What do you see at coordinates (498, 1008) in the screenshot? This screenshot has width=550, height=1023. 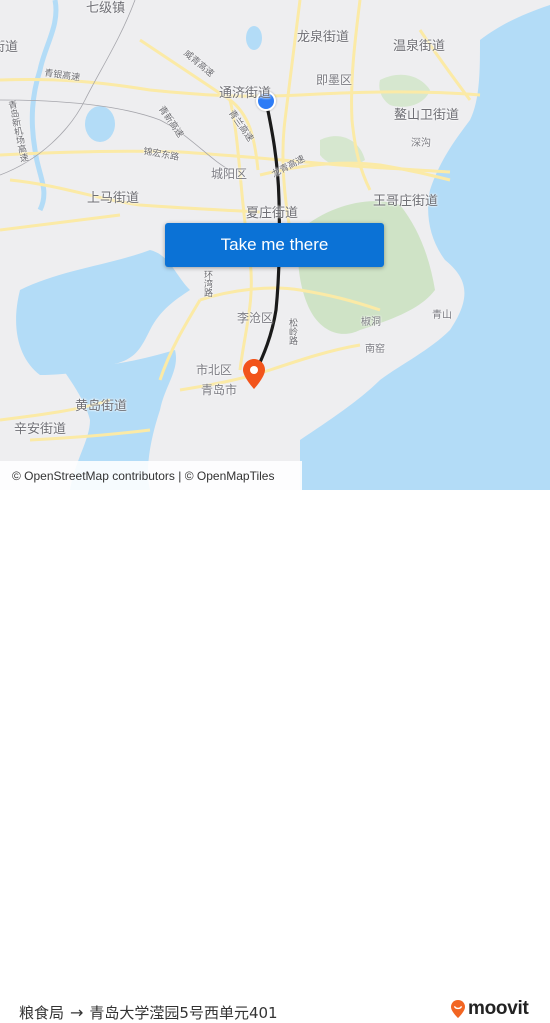 I see `moovit-wordmark: moovit` at bounding box center [498, 1008].